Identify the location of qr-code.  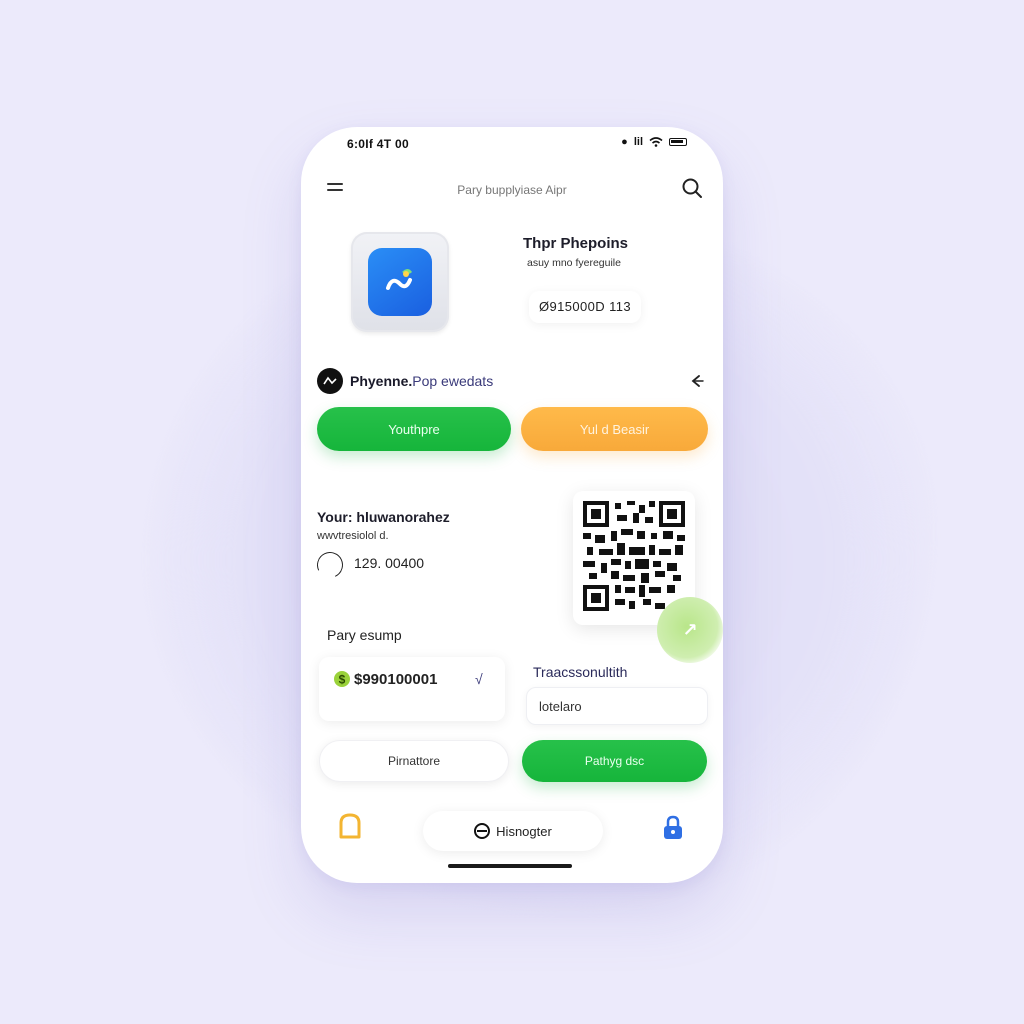
(634, 556).